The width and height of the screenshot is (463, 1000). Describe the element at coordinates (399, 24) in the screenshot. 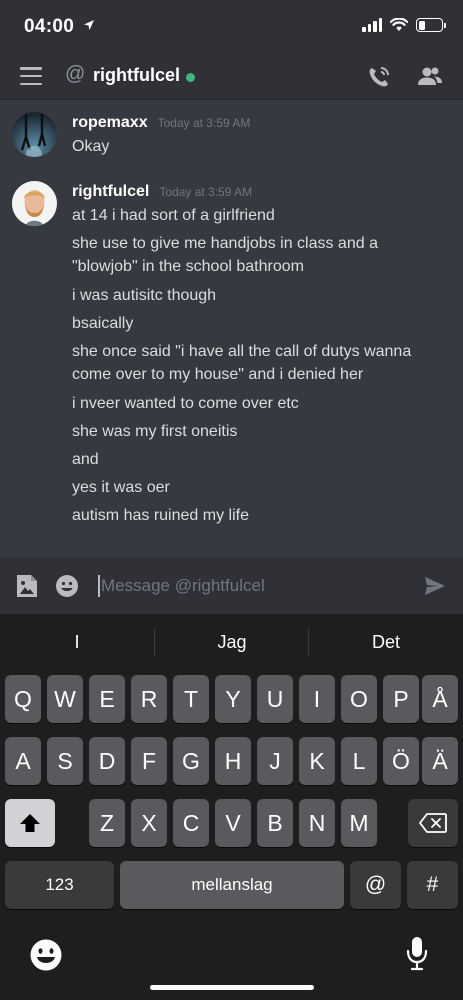

I see `wifi-icon` at that location.